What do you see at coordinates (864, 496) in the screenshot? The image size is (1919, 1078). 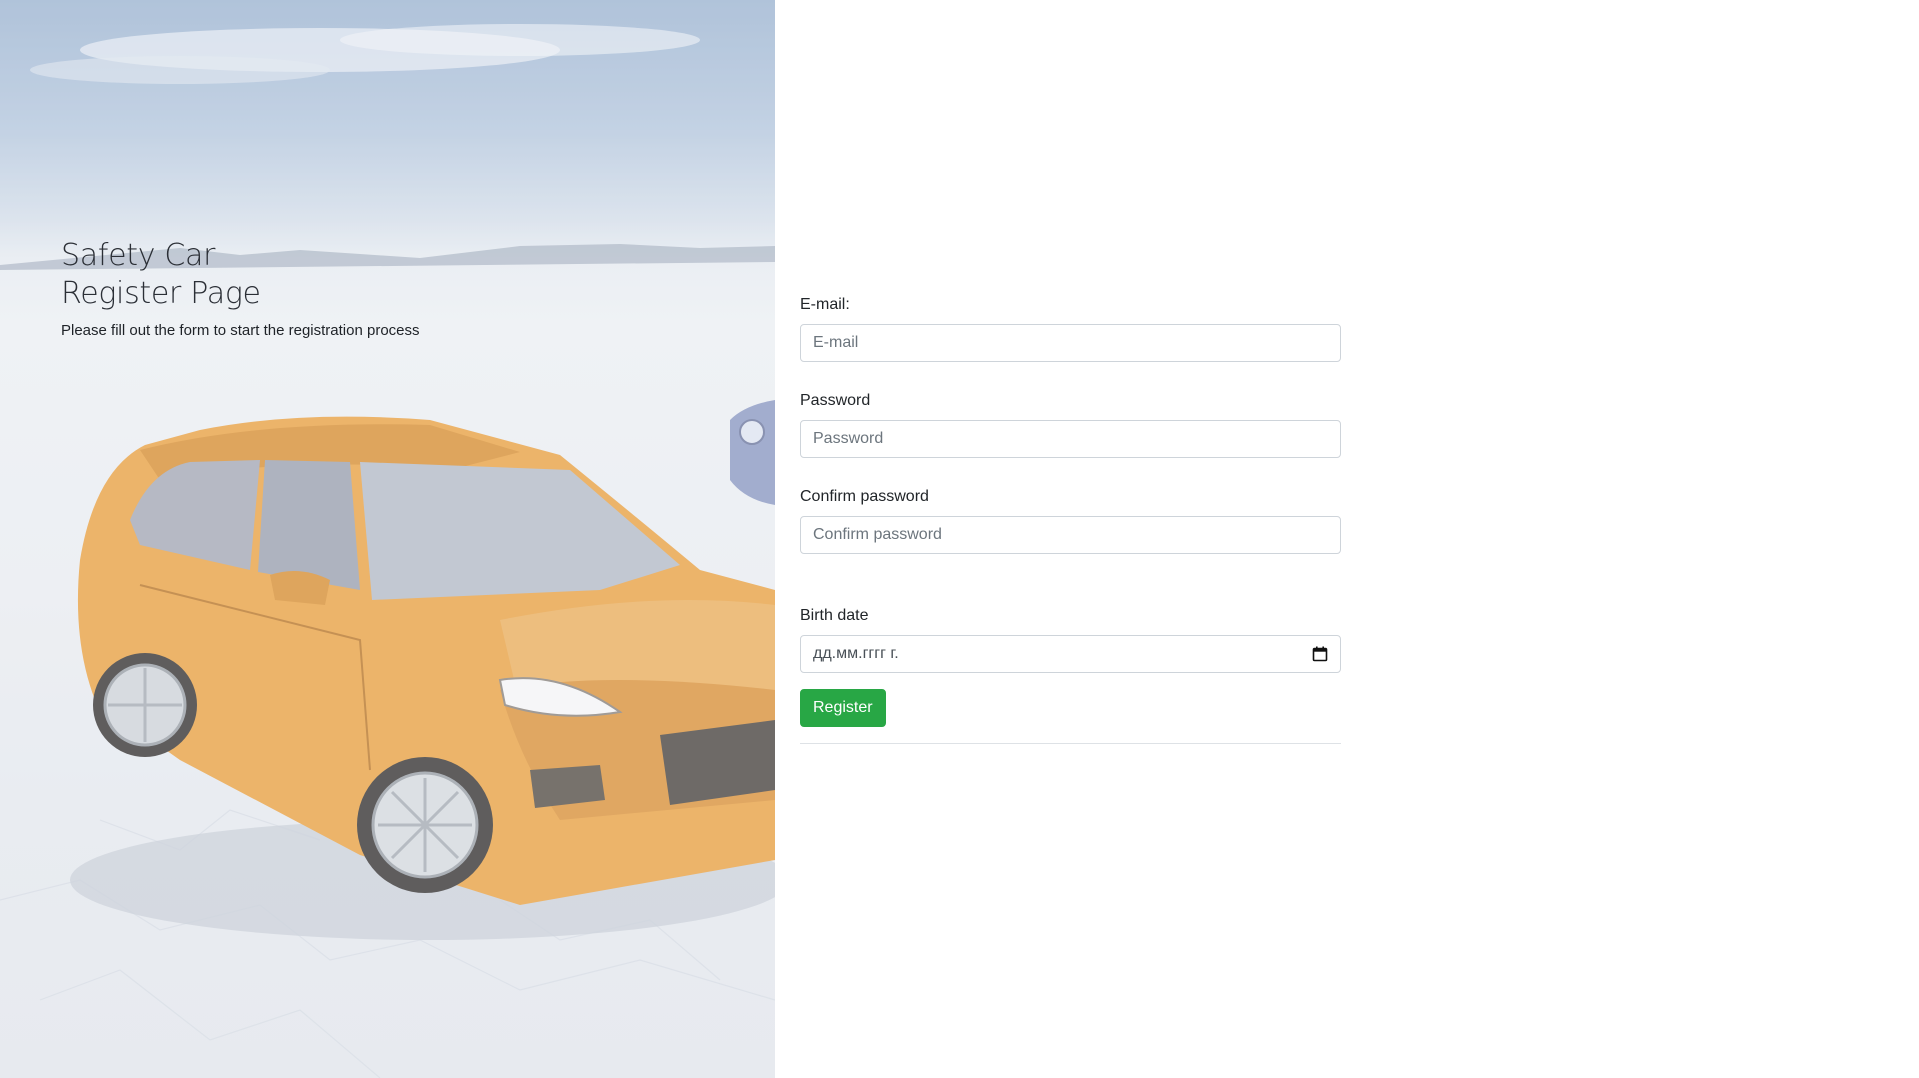 I see `confirm-password-label: Confirm password` at bounding box center [864, 496].